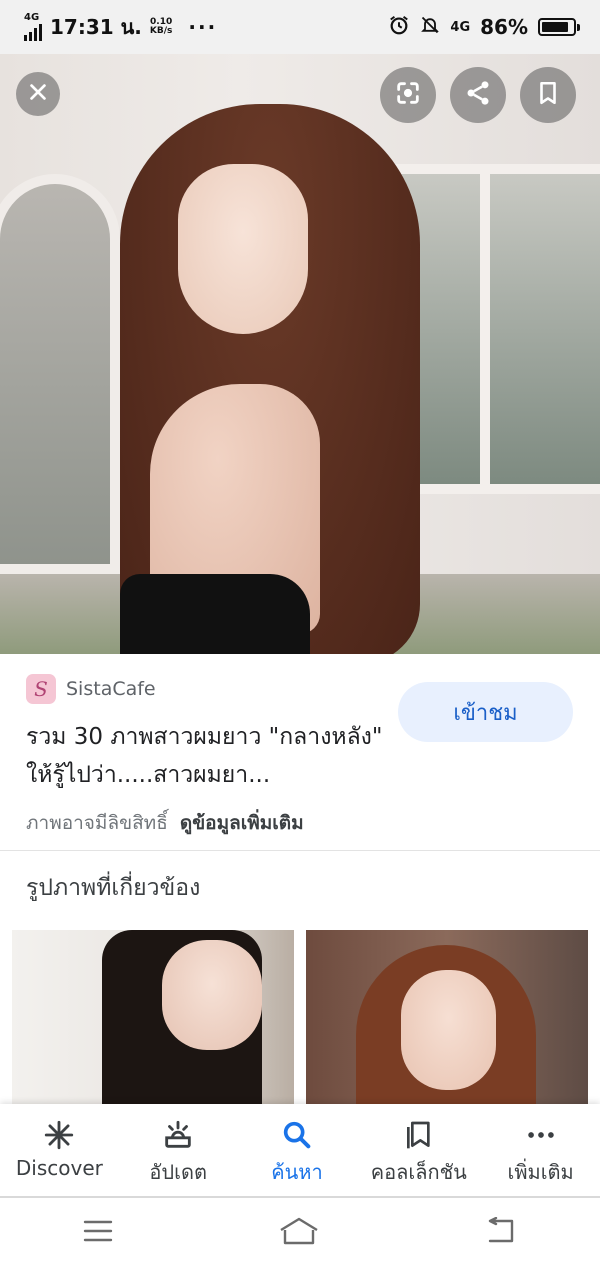 This screenshot has height=1267, width=600. Describe the element at coordinates (541, 1135) in the screenshot. I see `more-icon` at that location.